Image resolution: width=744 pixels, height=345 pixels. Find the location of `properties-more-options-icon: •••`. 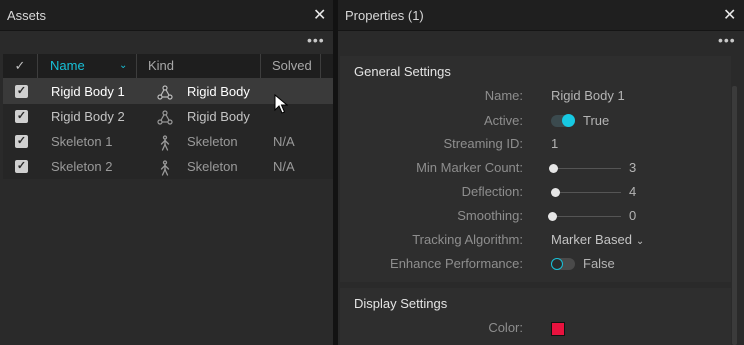

properties-more-options-icon: ••• is located at coordinates (727, 40).